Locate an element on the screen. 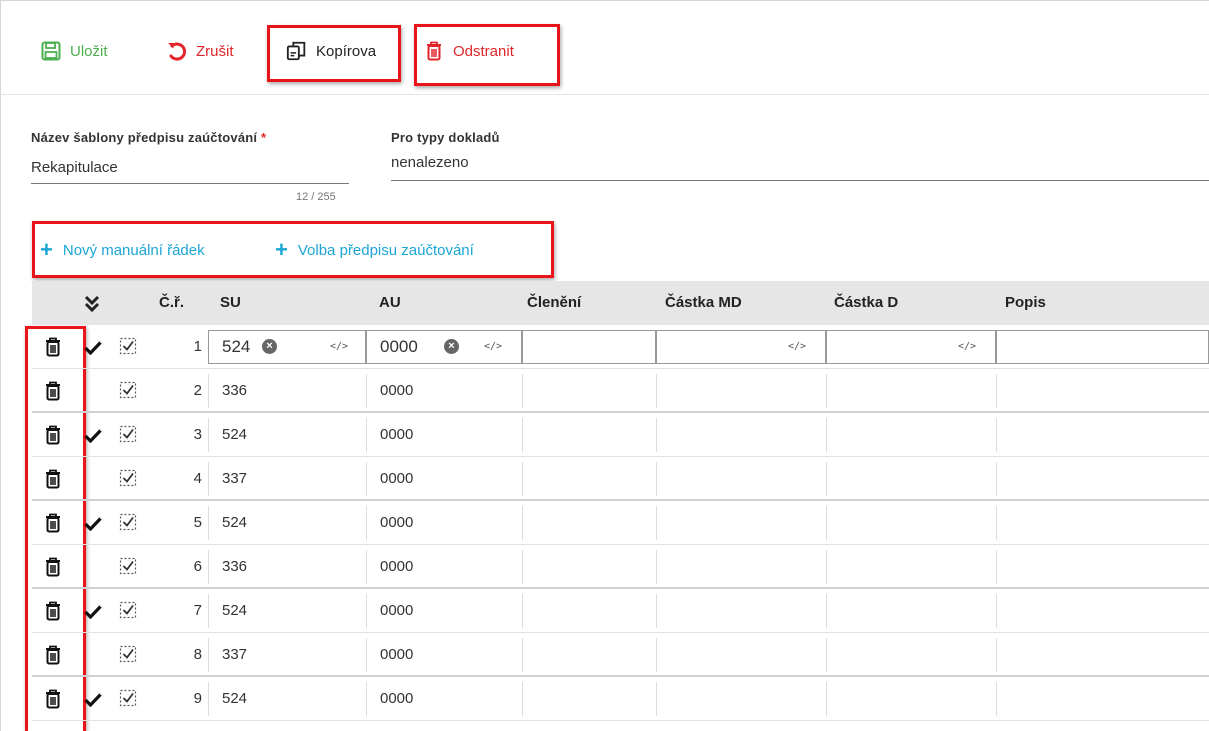  template-name-input is located at coordinates (191, 167).